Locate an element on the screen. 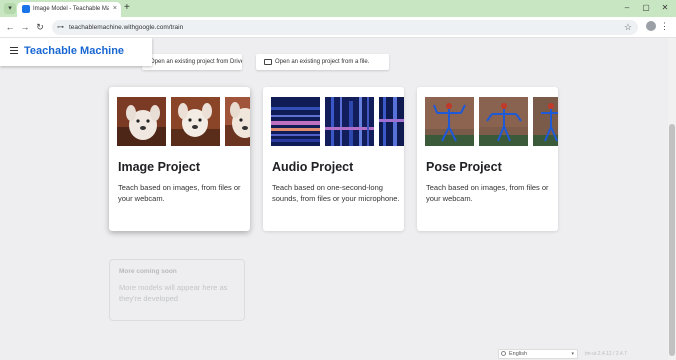 The width and height of the screenshot is (676, 360). card-title: Audio Project is located at coordinates (313, 167).